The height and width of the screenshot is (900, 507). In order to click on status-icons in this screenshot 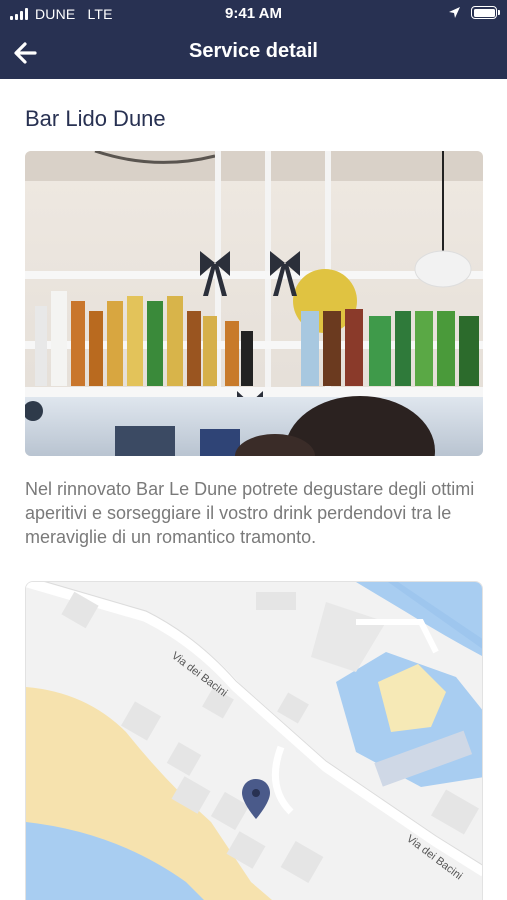, I will do `click(474, 12)`.